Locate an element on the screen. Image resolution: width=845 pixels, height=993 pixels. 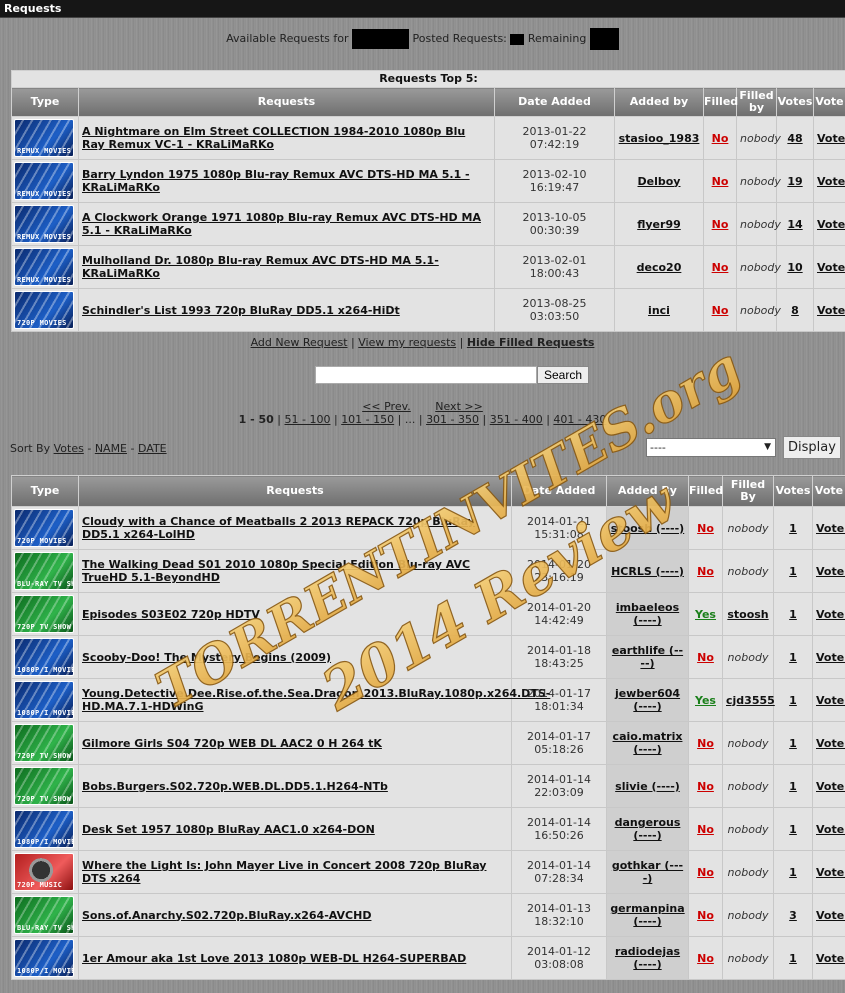
column-header: Filled is located at coordinates (720, 102).